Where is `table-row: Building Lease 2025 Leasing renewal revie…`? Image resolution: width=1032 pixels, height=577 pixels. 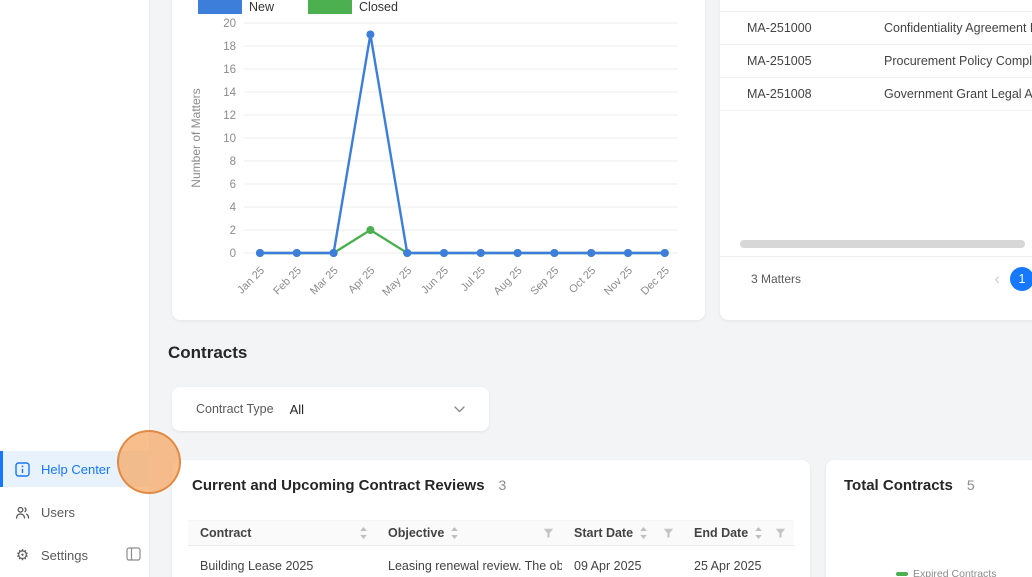
table-row: Building Lease 2025 Leasing renewal revie… is located at coordinates (491, 561).